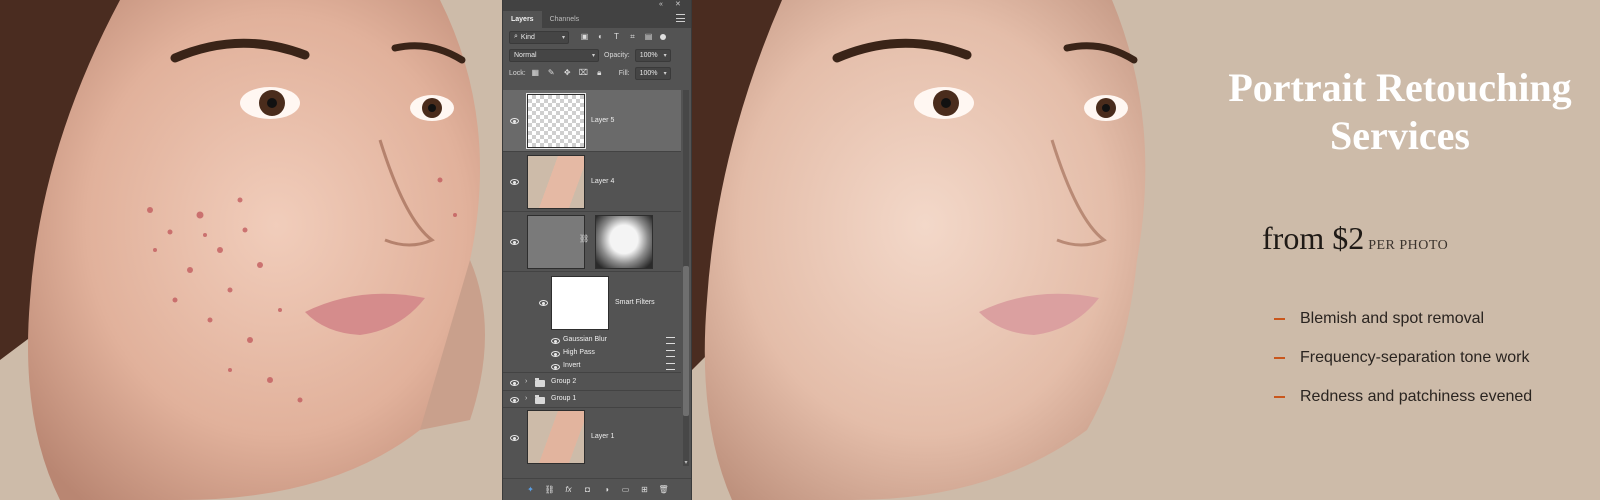 Image resolution: width=1600 pixels, height=500 pixels. I want to click on lock-transparent-icon: ▦, so click(535, 73).